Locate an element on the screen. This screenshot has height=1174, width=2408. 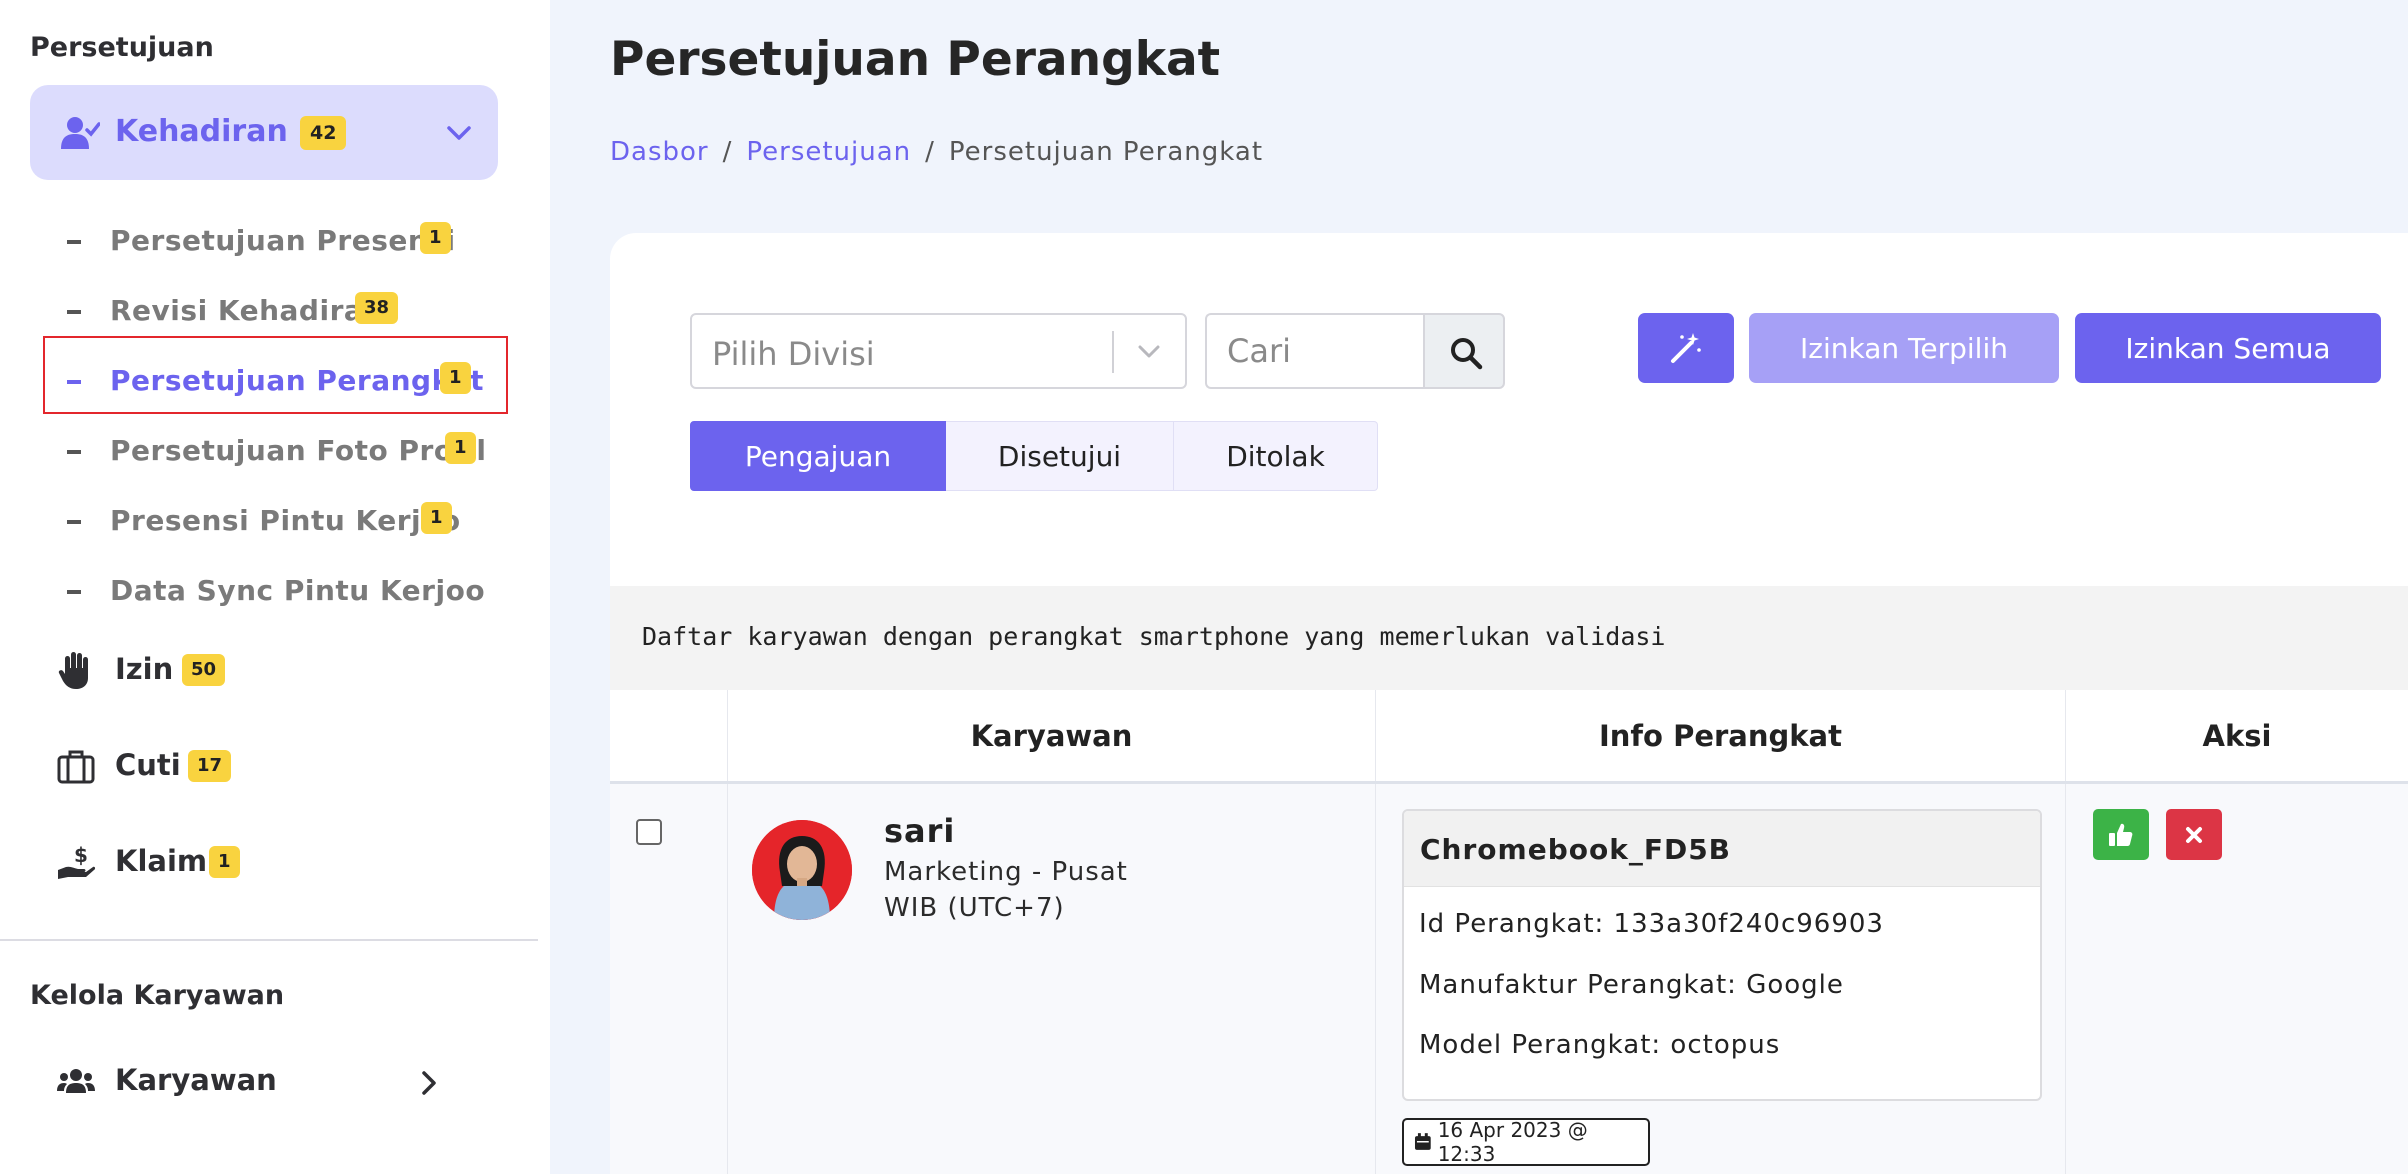
sidebar-item-kehadiran: Kehadiran 42 is located at coordinates (264, 132).